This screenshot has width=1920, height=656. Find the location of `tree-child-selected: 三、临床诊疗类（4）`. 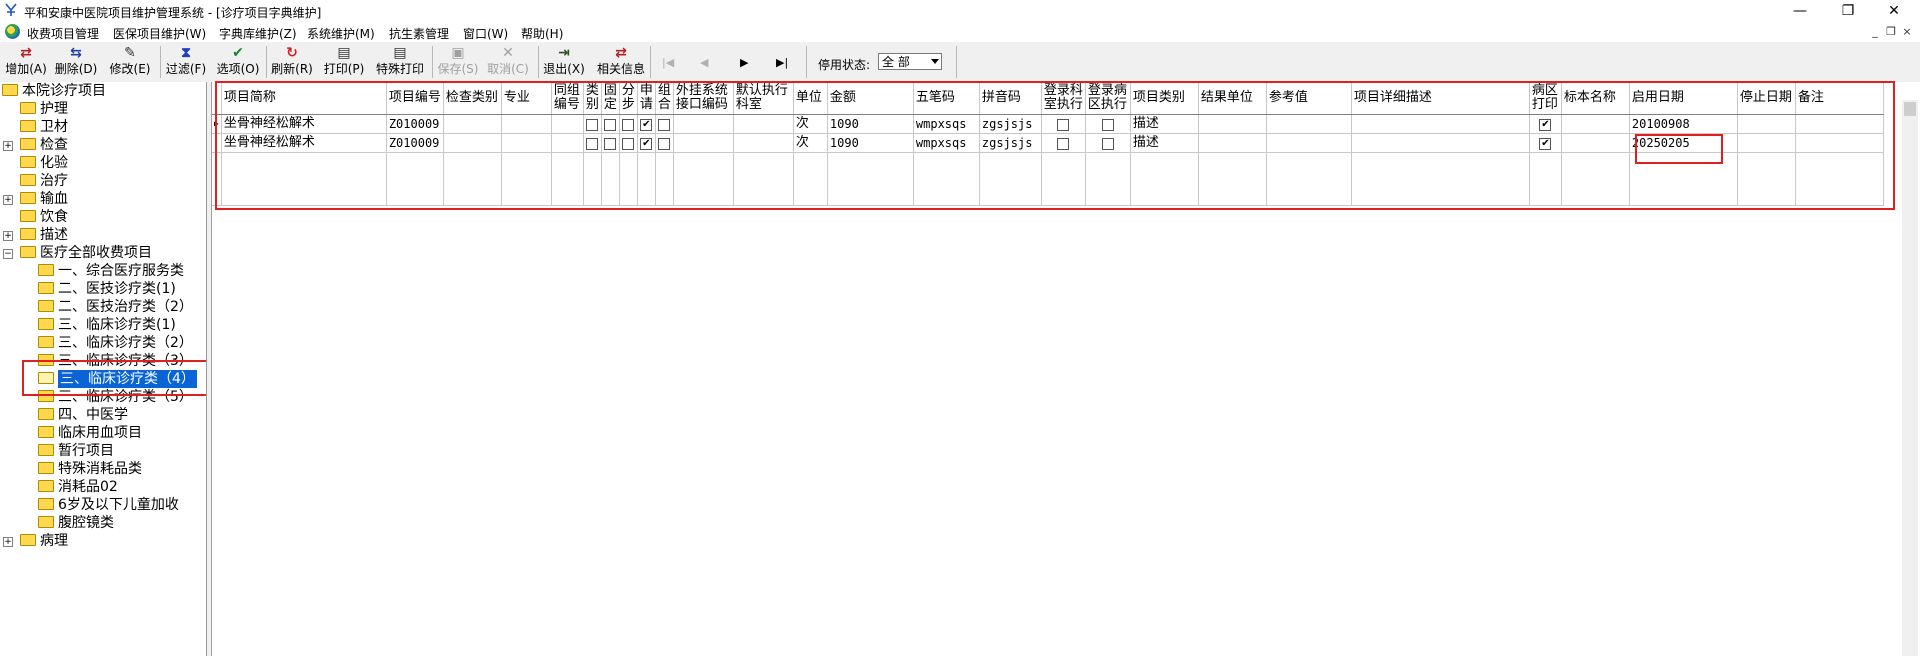

tree-child-selected: 三、临床诊疗类（4） is located at coordinates (117, 379).